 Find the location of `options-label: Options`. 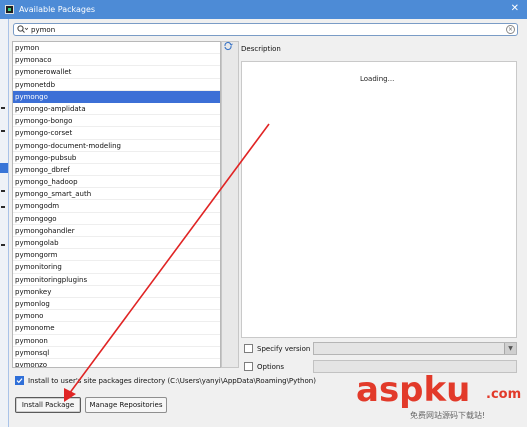

options-label: Options is located at coordinates (271, 366).